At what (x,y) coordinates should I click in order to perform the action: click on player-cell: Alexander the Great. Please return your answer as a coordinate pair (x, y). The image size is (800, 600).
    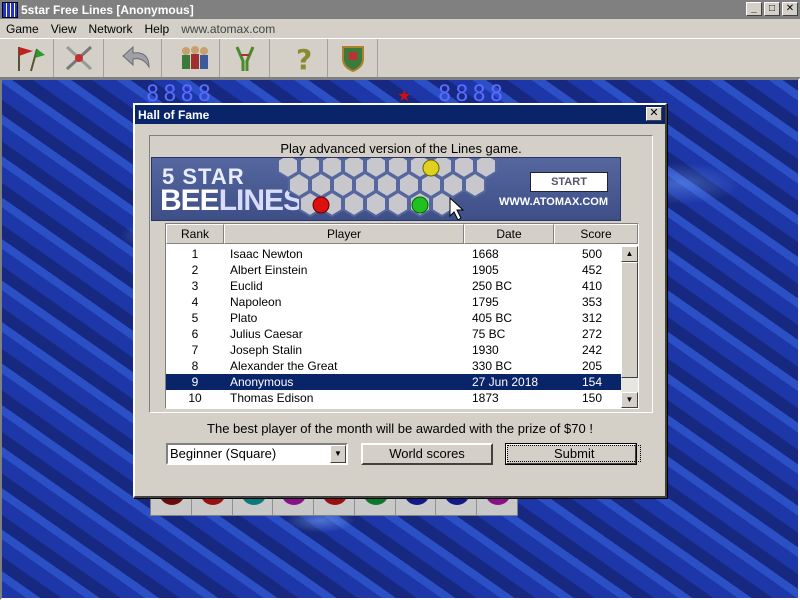
    Looking at the image, I should click on (284, 366).